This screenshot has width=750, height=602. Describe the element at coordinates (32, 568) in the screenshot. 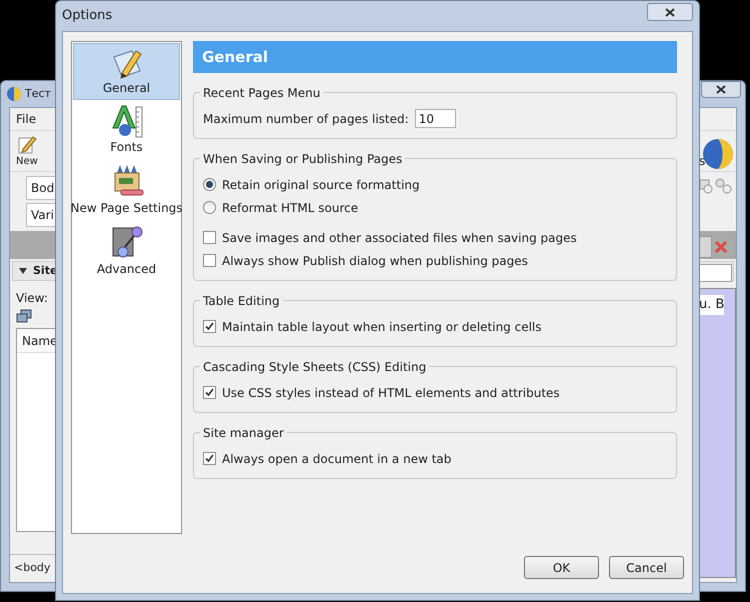

I see `status-bar-text: <body` at that location.